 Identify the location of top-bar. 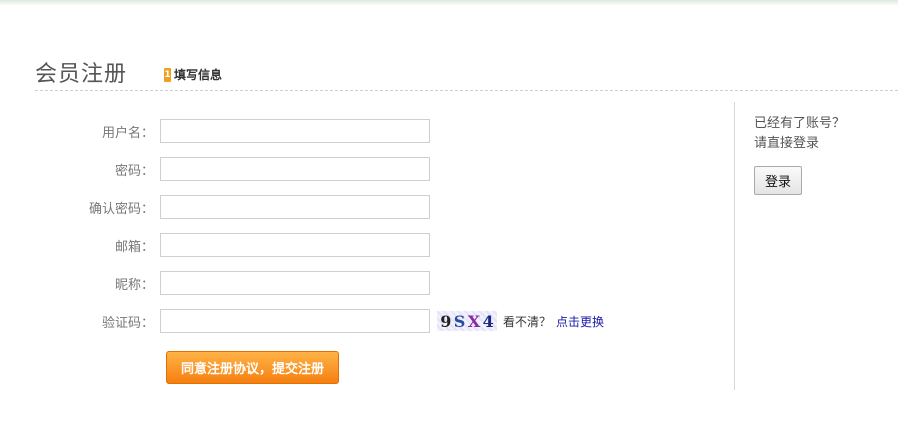
(449, 3).